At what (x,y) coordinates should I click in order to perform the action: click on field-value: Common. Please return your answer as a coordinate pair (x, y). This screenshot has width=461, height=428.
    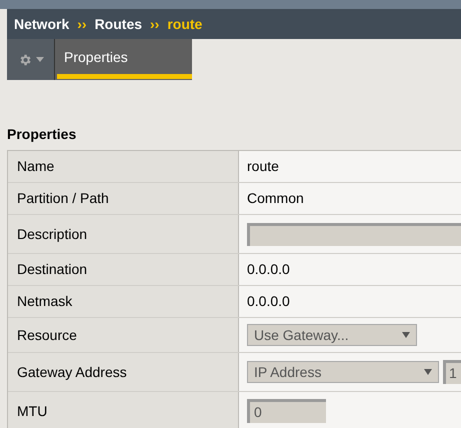
    Looking at the image, I should click on (275, 198).